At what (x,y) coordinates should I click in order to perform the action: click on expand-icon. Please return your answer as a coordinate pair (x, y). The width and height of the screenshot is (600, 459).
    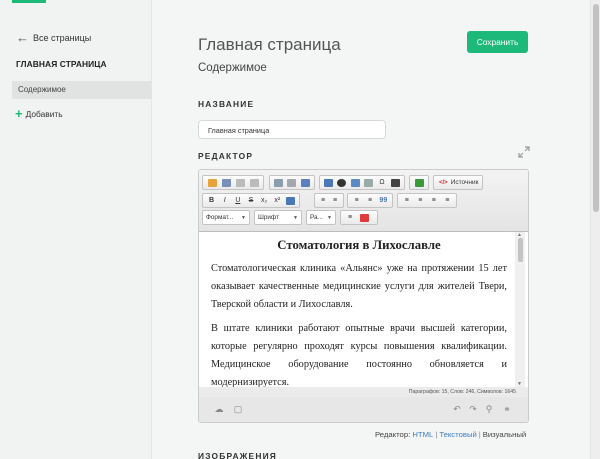
    Looking at the image, I should click on (524, 152).